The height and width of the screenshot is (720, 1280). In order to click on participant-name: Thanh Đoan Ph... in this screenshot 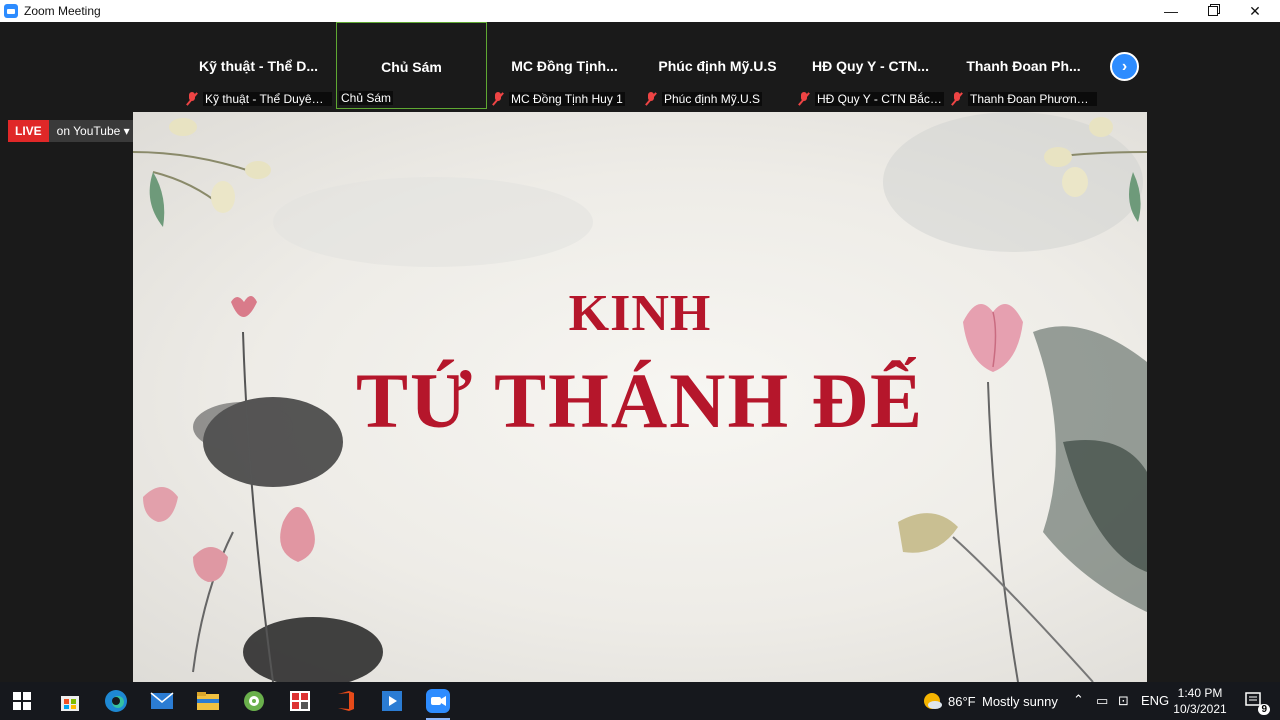, I will do `click(1023, 66)`.